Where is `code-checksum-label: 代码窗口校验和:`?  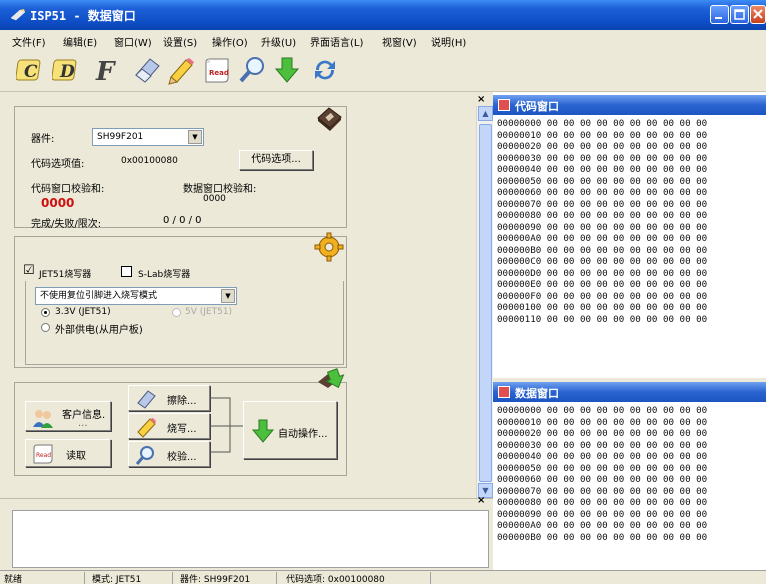 code-checksum-label: 代码窗口校验和: is located at coordinates (68, 189).